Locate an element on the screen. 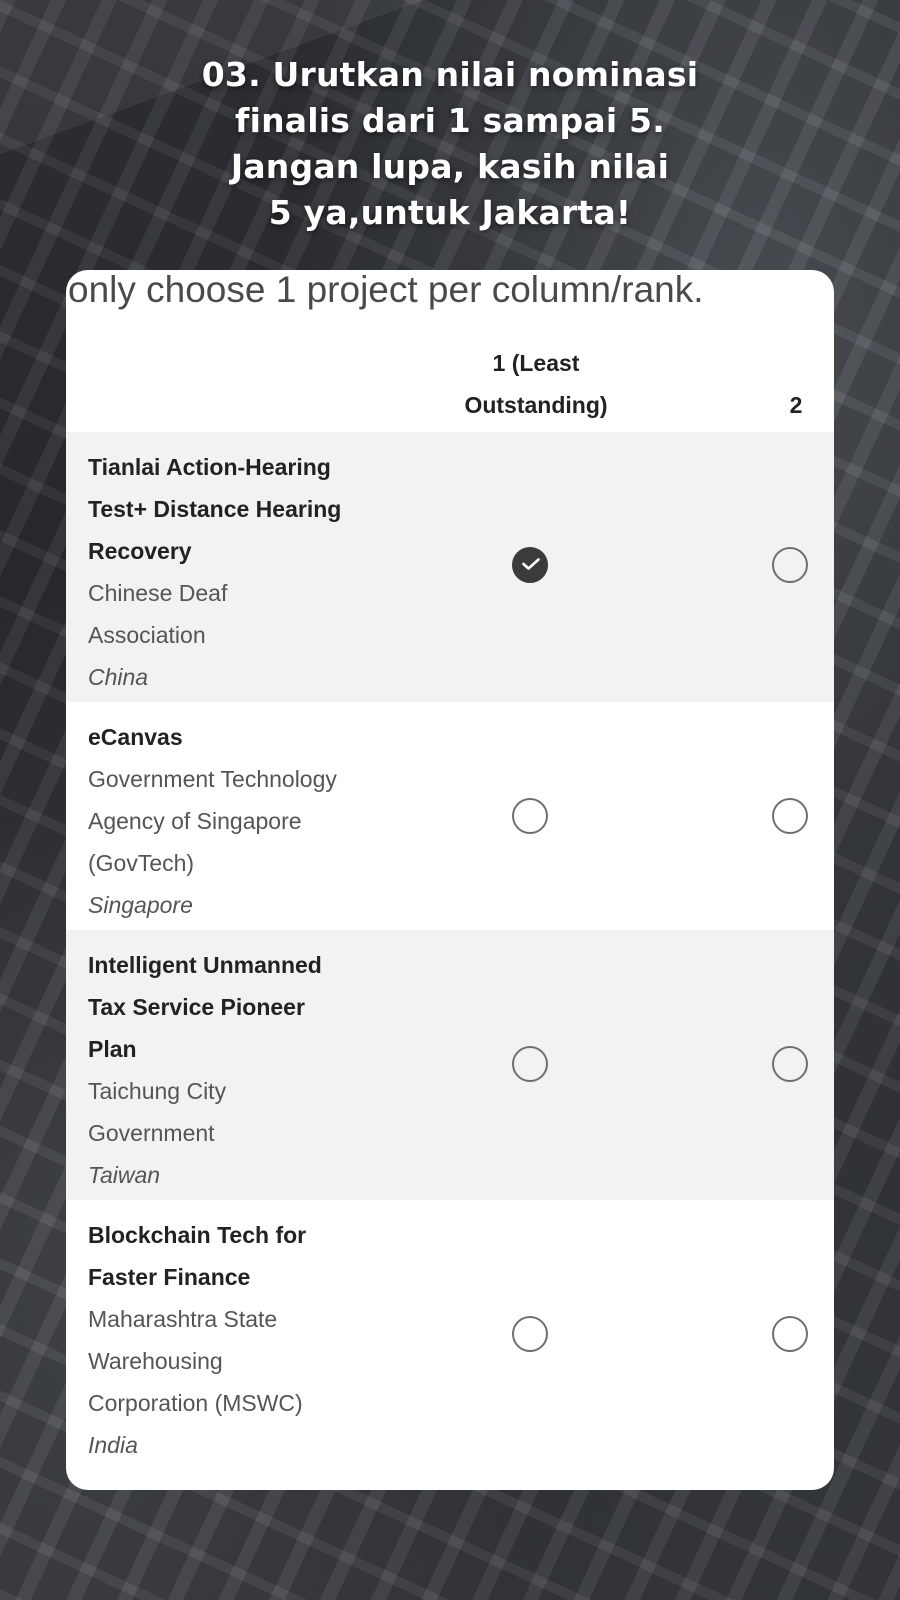 This screenshot has width=900, height=1600. project-organization: Taichung City is located at coordinates (157, 1091).